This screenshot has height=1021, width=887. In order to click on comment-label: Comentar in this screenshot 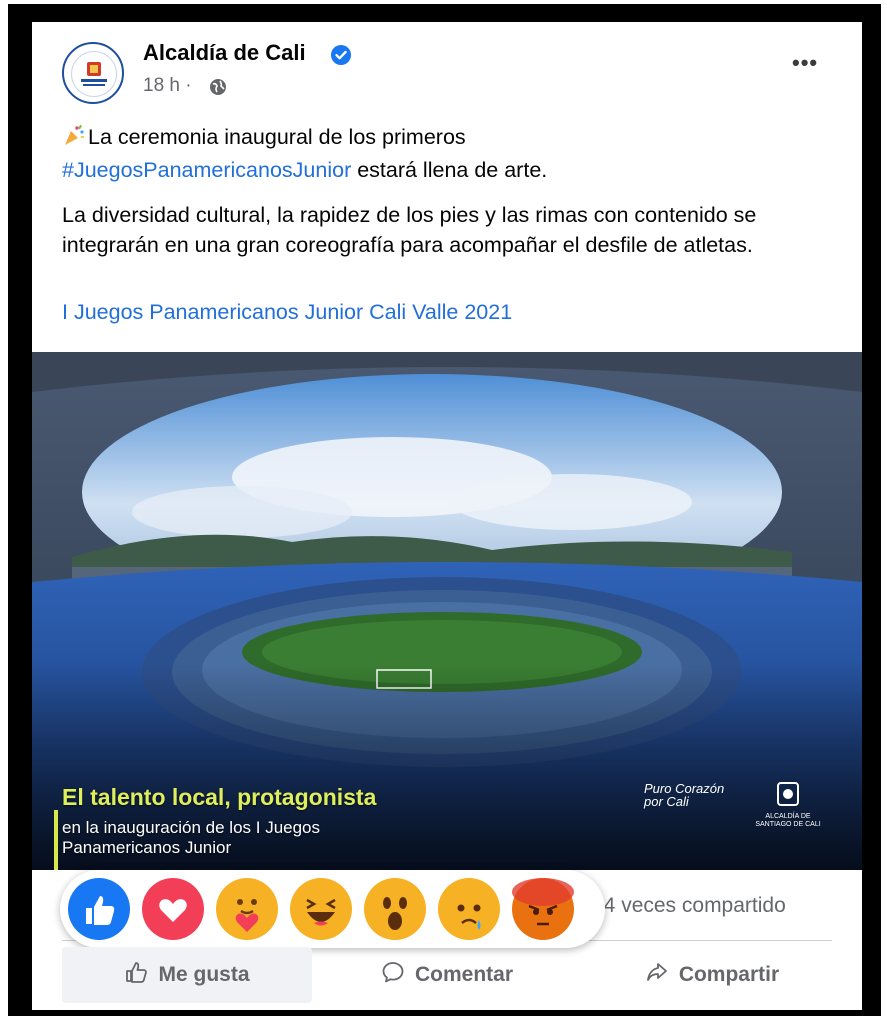, I will do `click(464, 974)`.